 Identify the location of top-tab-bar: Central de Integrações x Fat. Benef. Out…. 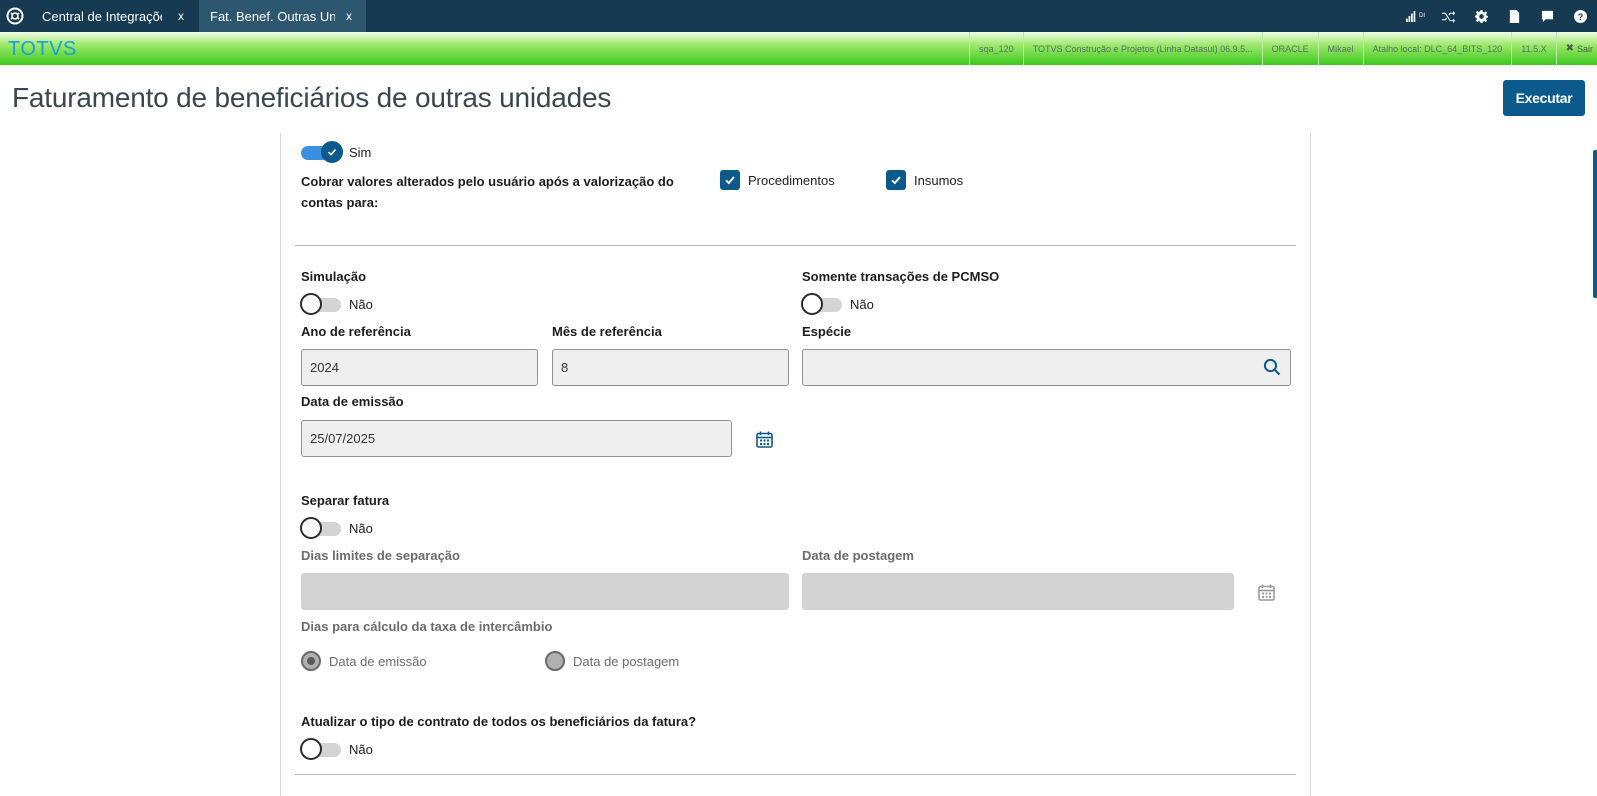
(798, 16).